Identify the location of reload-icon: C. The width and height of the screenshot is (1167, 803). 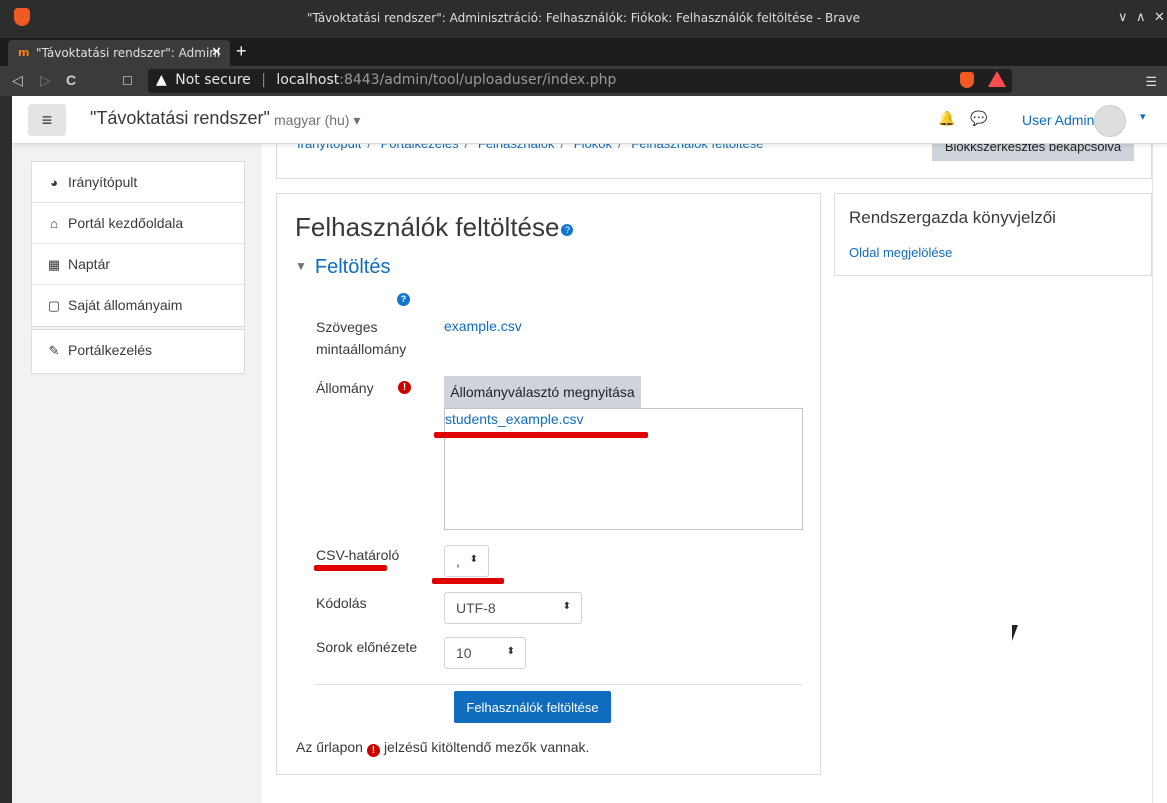
(71, 80).